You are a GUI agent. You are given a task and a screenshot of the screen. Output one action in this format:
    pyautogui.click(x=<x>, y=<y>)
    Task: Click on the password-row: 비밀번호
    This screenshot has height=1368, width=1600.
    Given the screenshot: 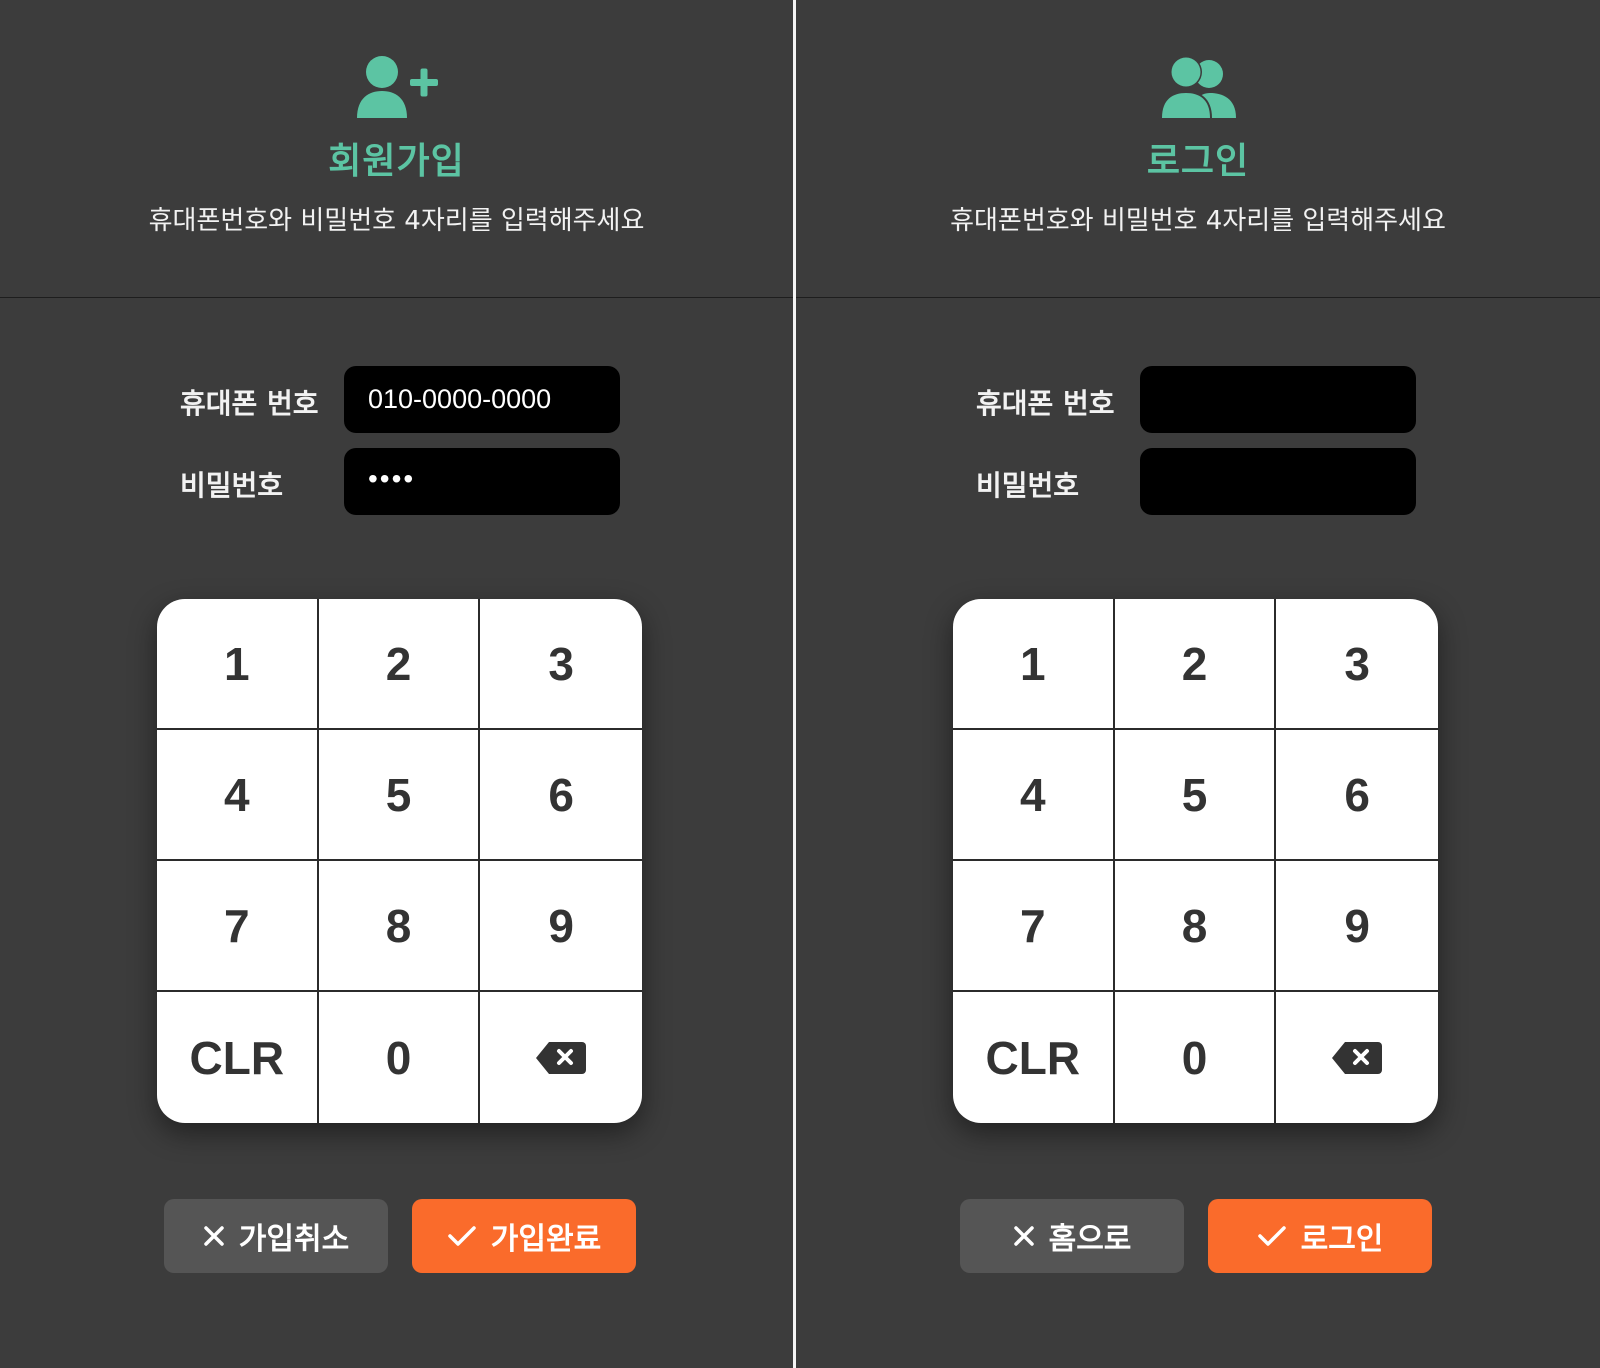 What is the action you would take?
    pyautogui.click(x=1198, y=482)
    